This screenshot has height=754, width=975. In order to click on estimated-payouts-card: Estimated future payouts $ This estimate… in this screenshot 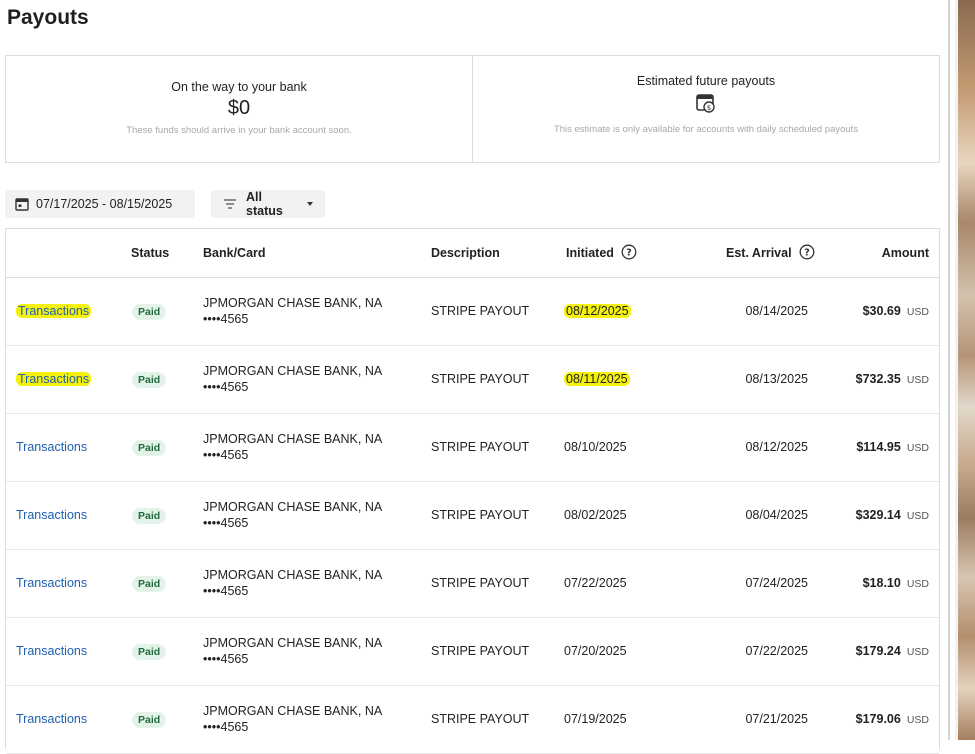, I will do `click(705, 109)`.